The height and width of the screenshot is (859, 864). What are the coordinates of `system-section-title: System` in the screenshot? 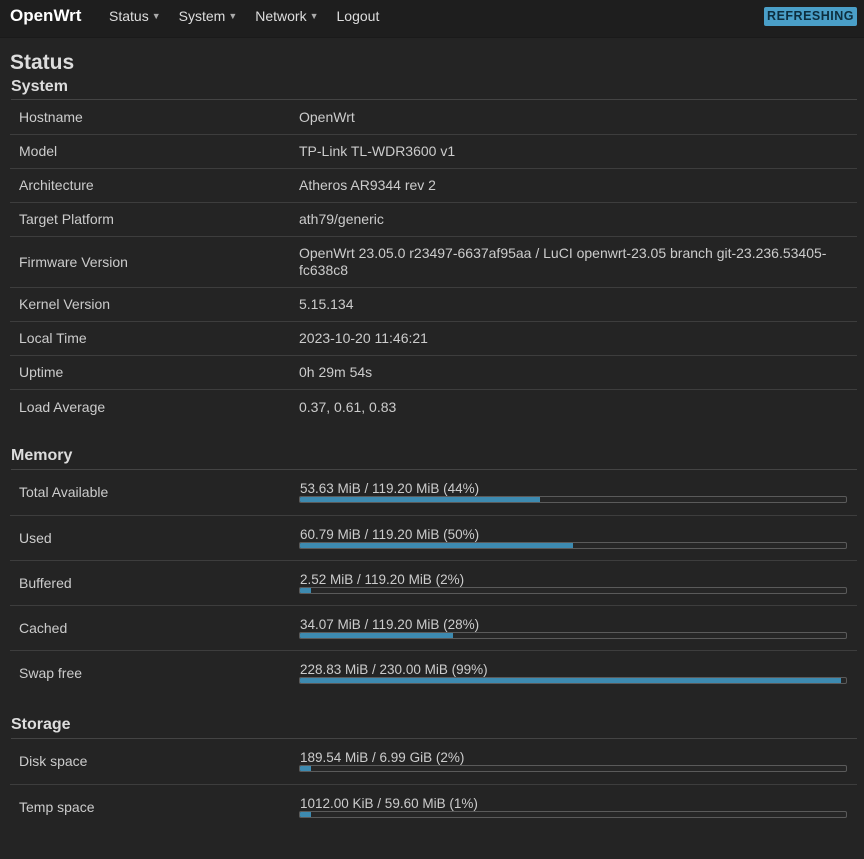 It's located at (434, 88).